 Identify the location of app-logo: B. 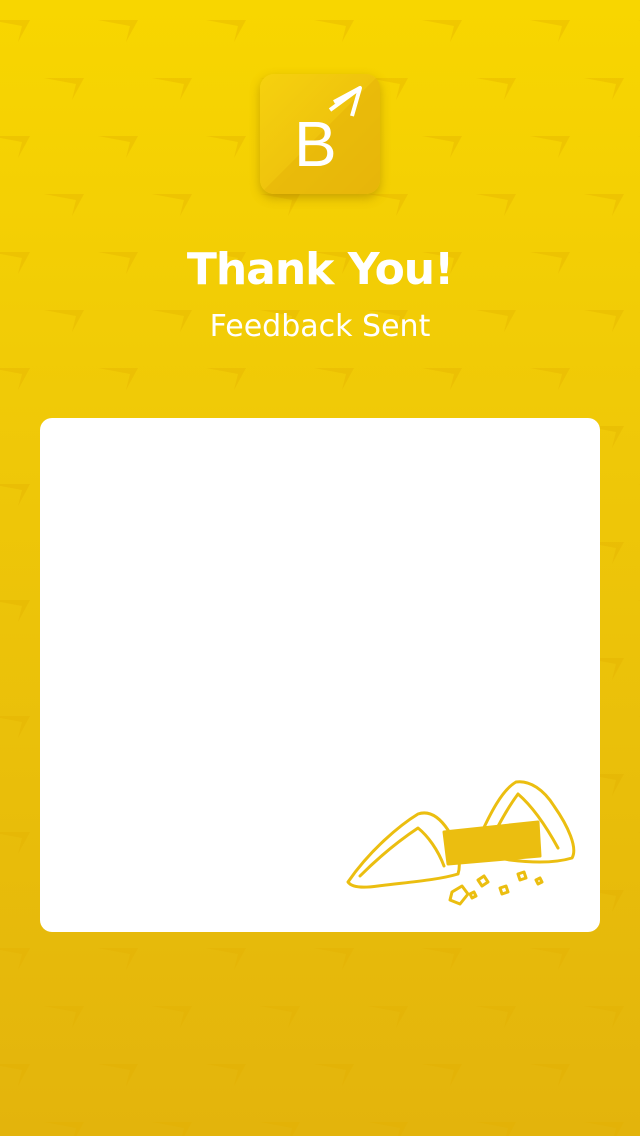
(320, 134).